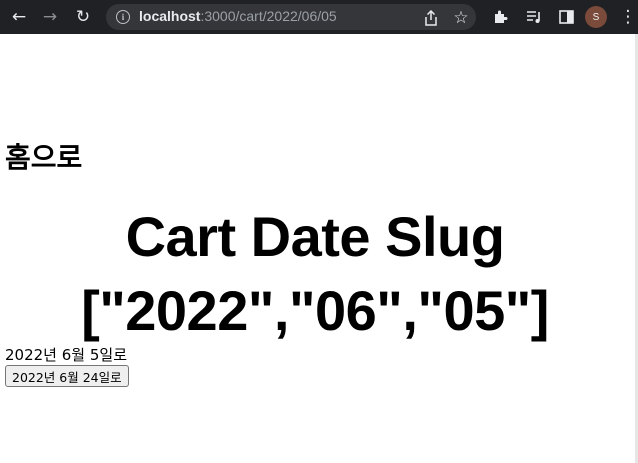 The height and width of the screenshot is (463, 638). Describe the element at coordinates (627, 17) in the screenshot. I see `menu-icon: ⋮` at that location.